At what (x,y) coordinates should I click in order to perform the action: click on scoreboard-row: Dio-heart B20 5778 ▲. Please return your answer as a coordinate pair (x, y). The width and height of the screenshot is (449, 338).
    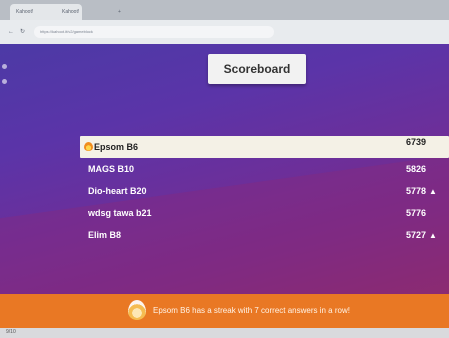
    Looking at the image, I should click on (264, 191).